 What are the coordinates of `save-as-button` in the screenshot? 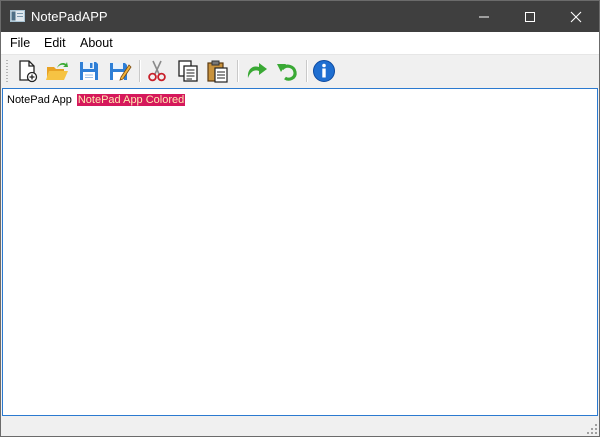 It's located at (120, 71).